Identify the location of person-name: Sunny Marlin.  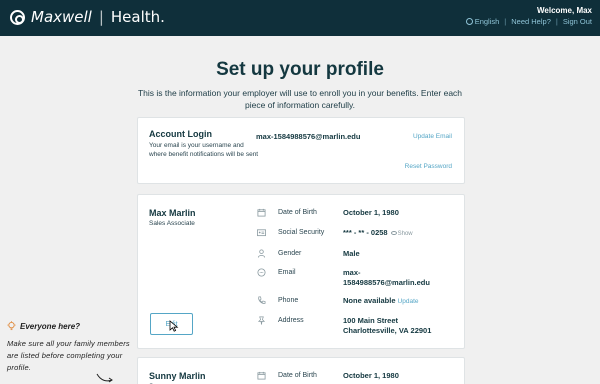
(177, 376).